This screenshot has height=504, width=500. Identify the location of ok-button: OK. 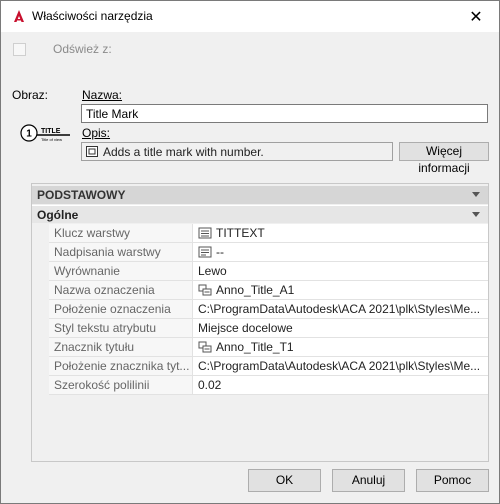
(284, 480).